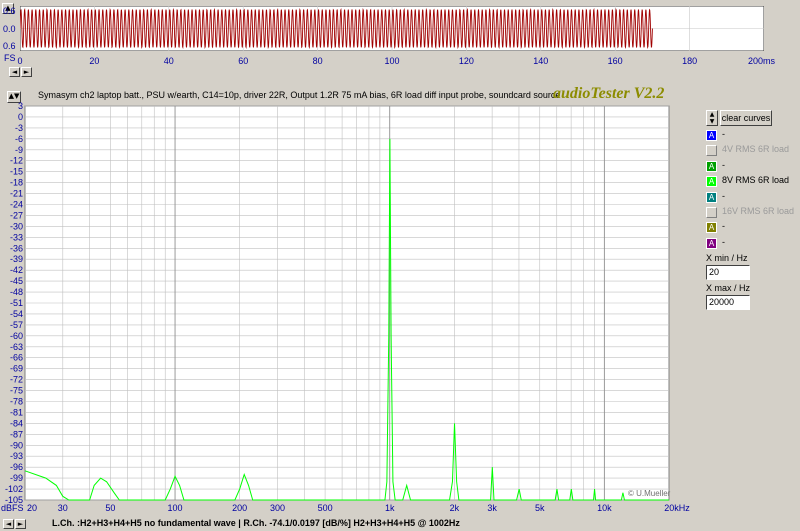 The image size is (800, 531). What do you see at coordinates (16, 325) in the screenshot?
I see `spectrum-y-tick-label: -57` at bounding box center [16, 325].